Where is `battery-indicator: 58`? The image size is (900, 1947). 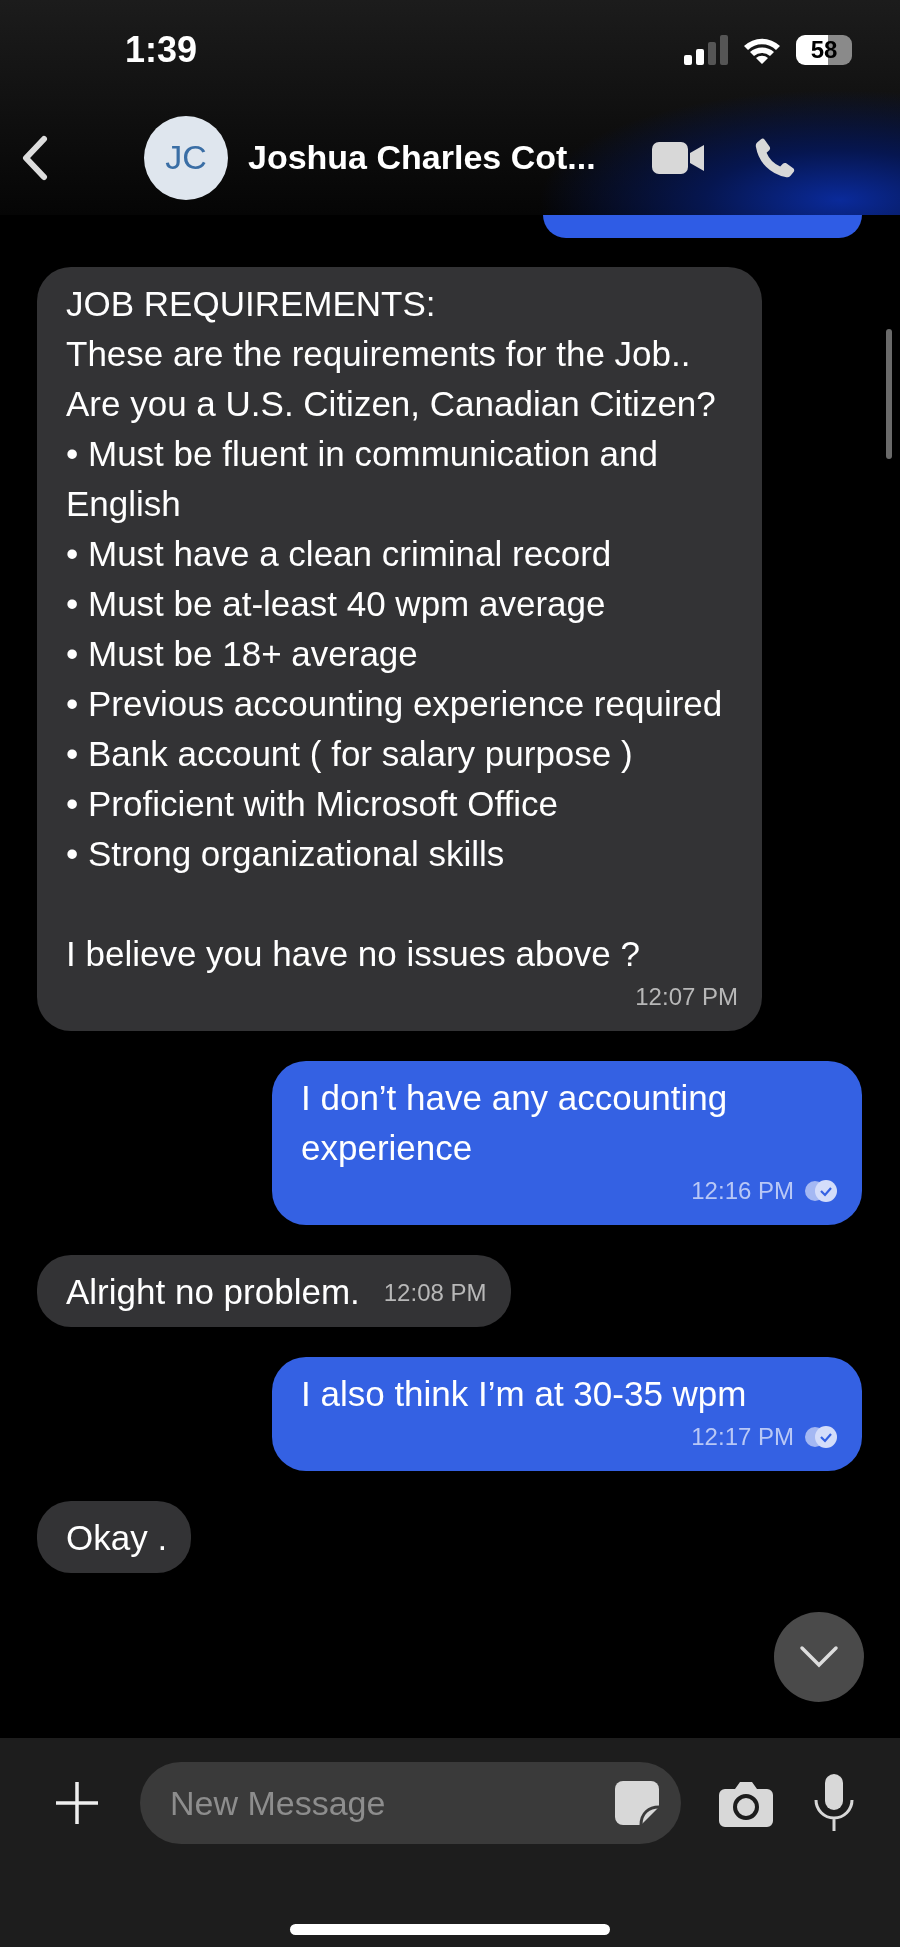
battery-indicator: 58 is located at coordinates (824, 50).